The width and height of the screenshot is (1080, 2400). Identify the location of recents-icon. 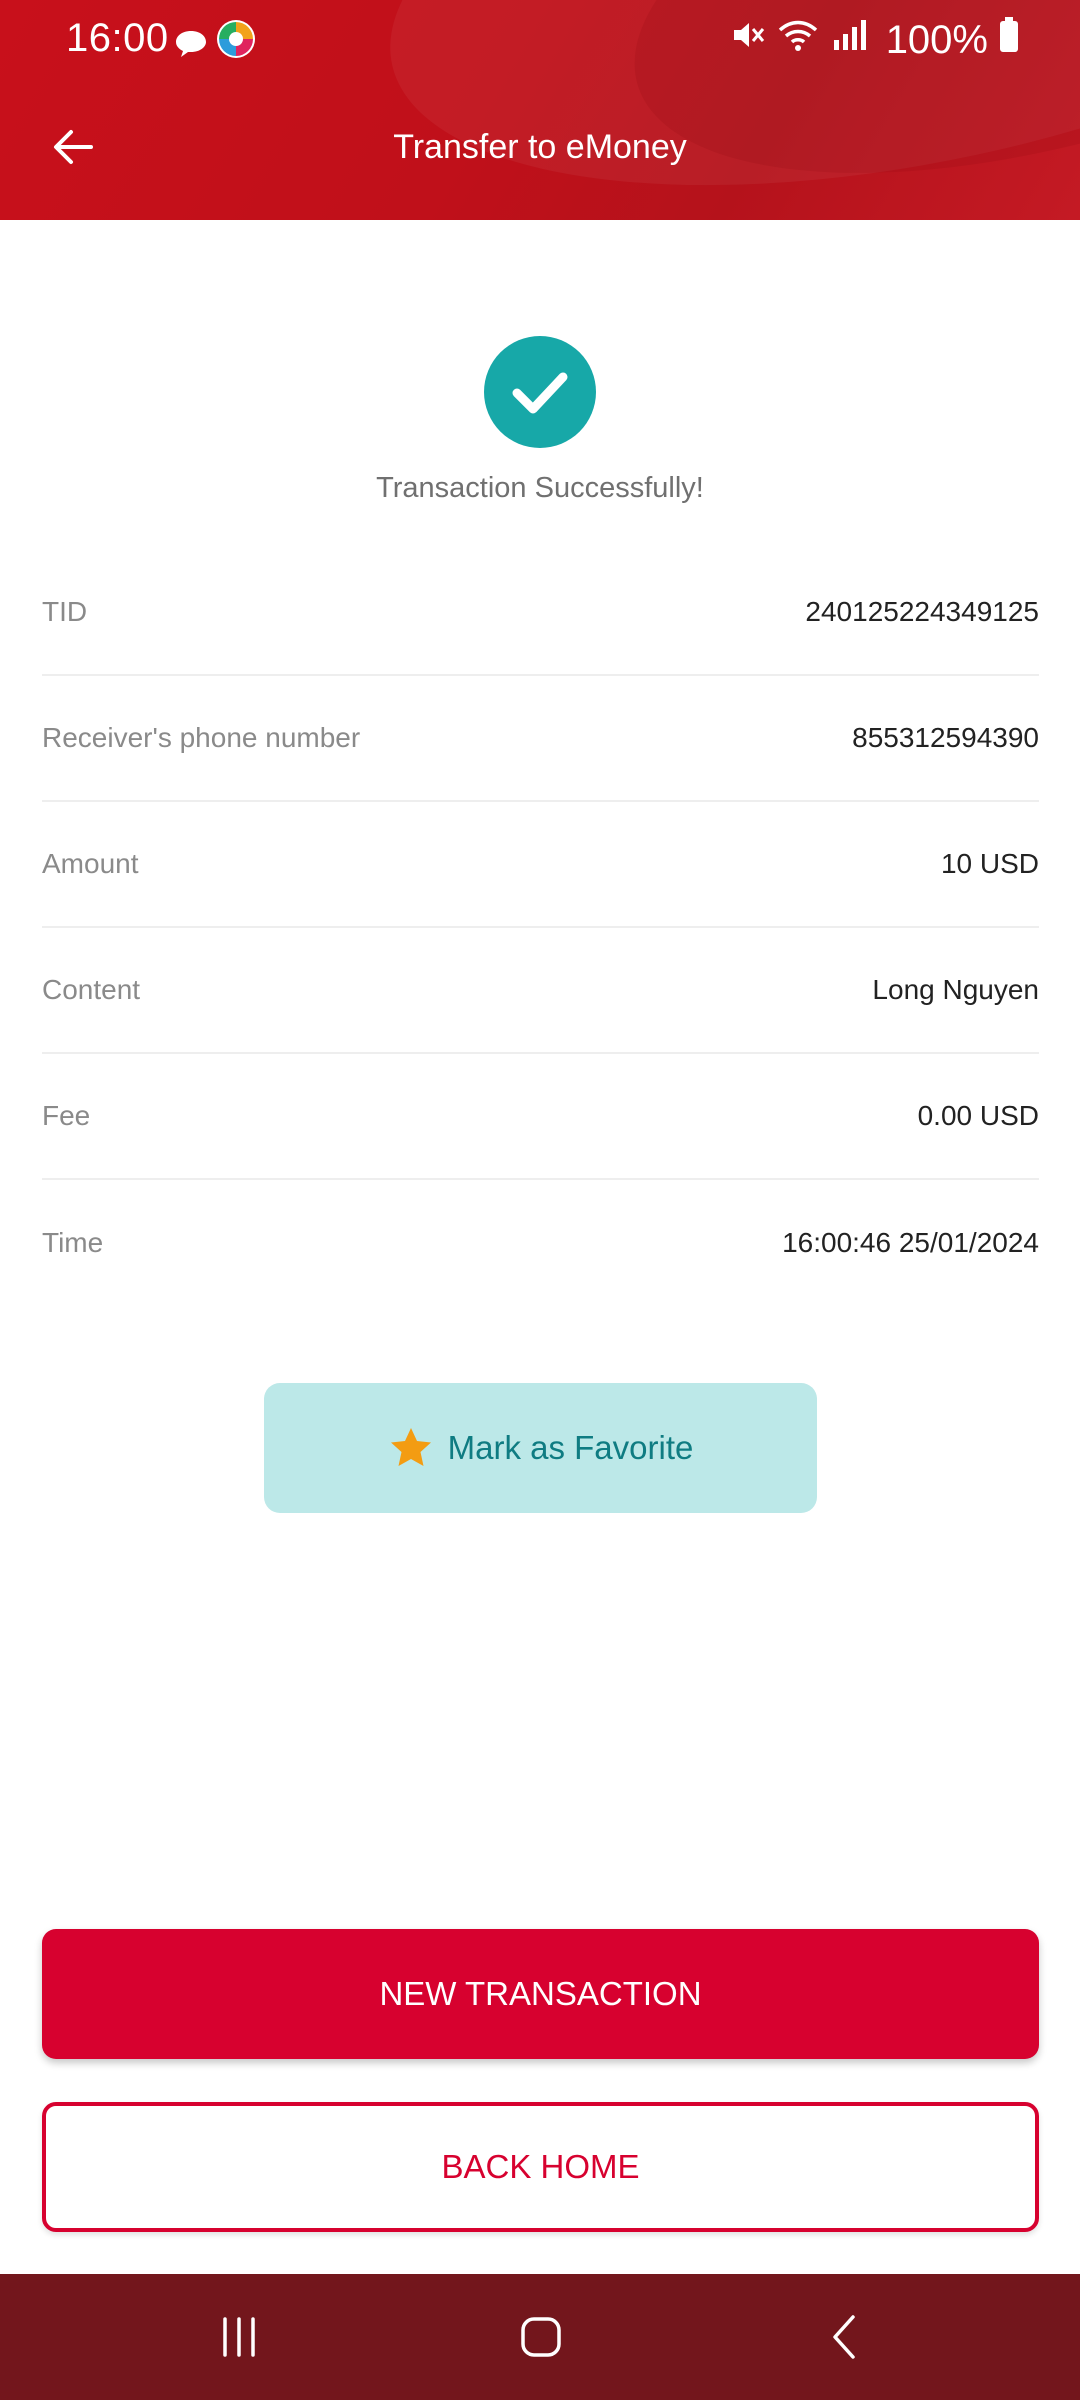
(239, 2337).